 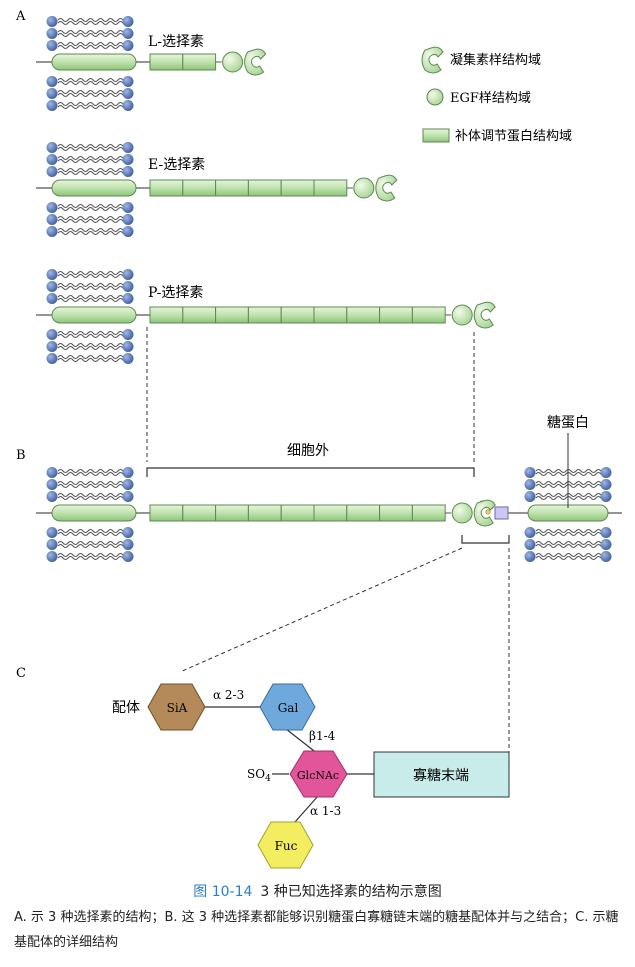 I want to click on legend: 凝集素样结构域 EGF样结构域 补体调节蛋白结构域, so click(x=496, y=95).